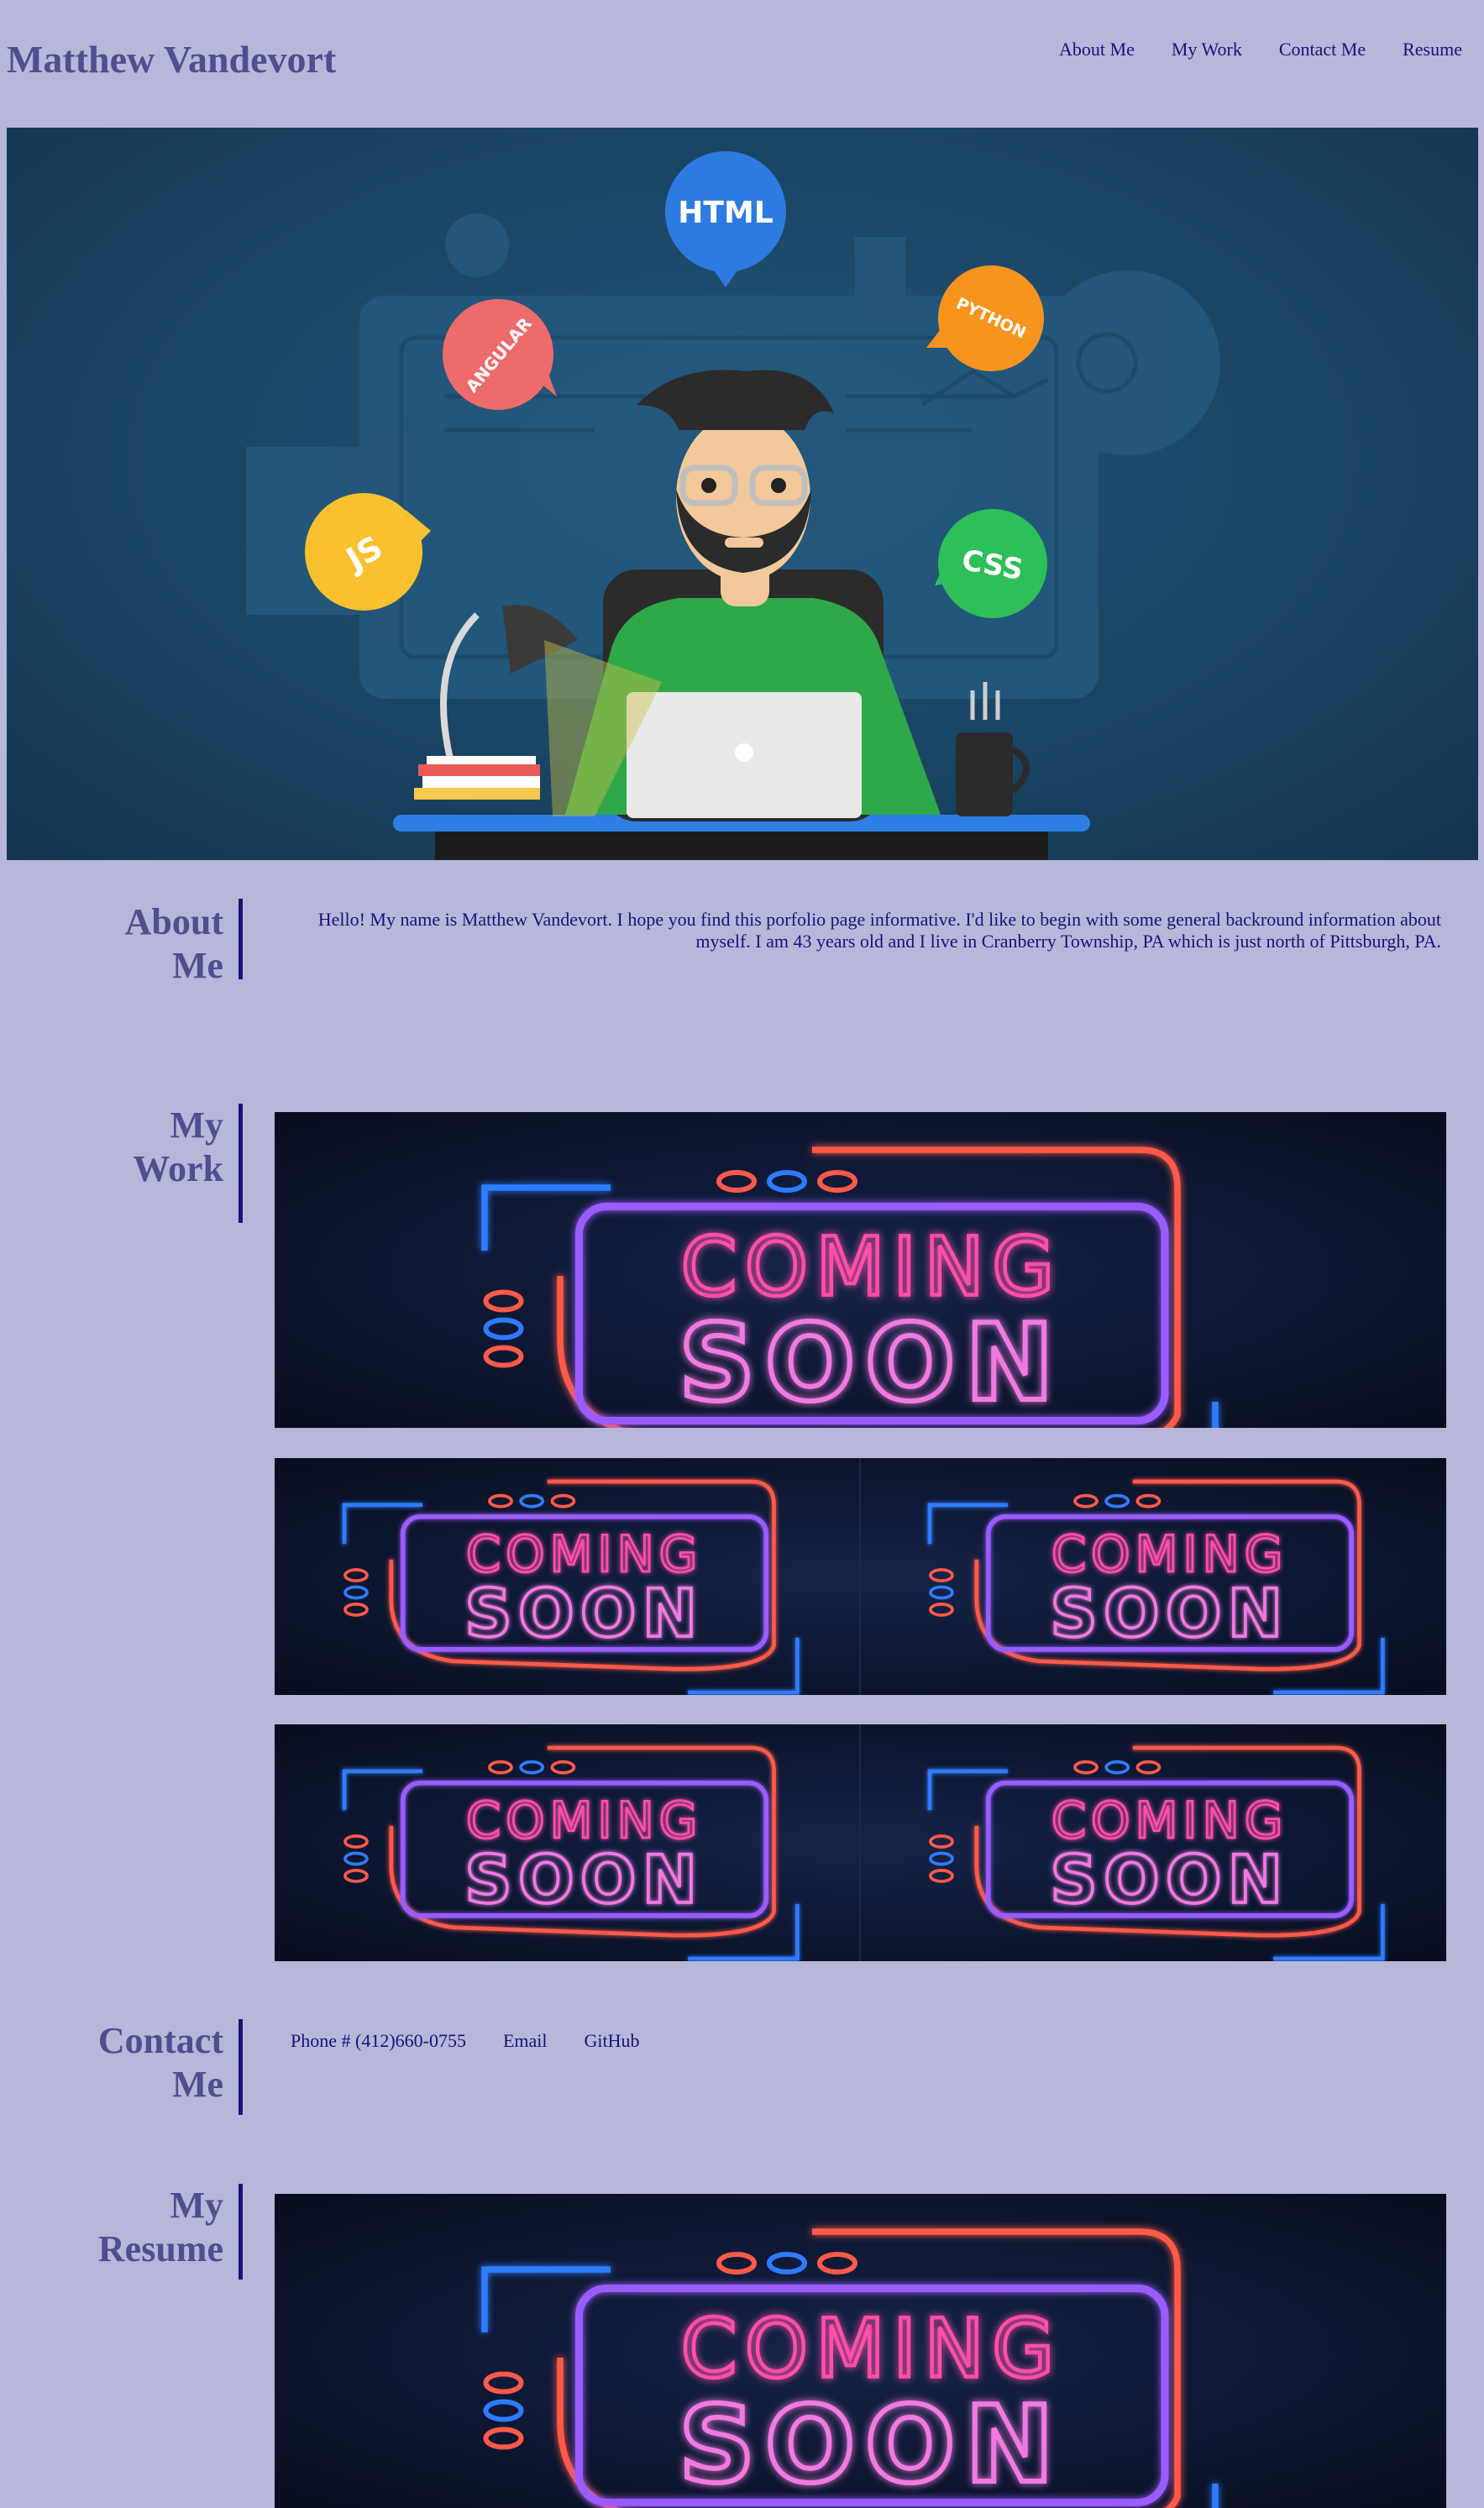 The image size is (1484, 2508). I want to click on about-heading: About Me, so click(111, 944).